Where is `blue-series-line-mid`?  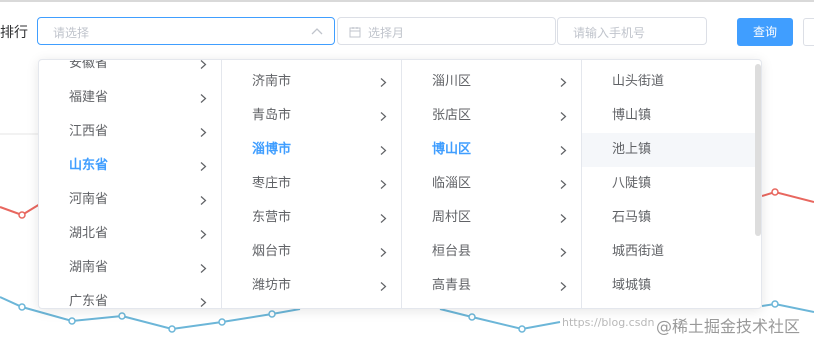 blue-series-line-mid is located at coordinates (500, 319).